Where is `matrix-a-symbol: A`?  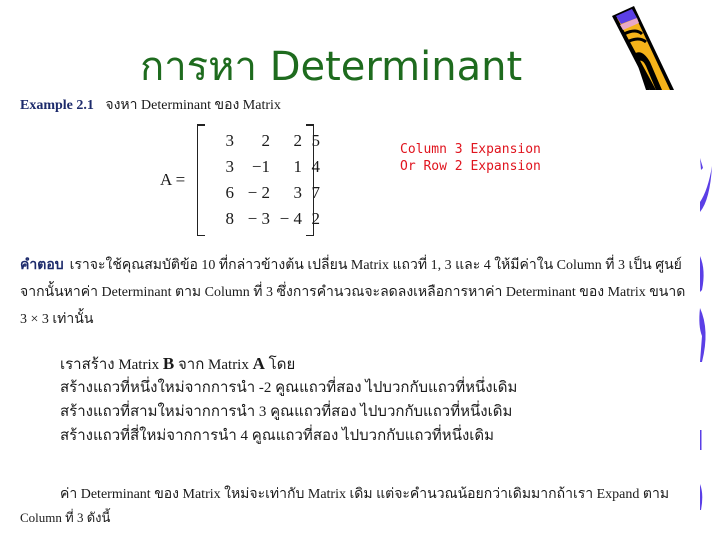 matrix-a-symbol: A is located at coordinates (258, 363).